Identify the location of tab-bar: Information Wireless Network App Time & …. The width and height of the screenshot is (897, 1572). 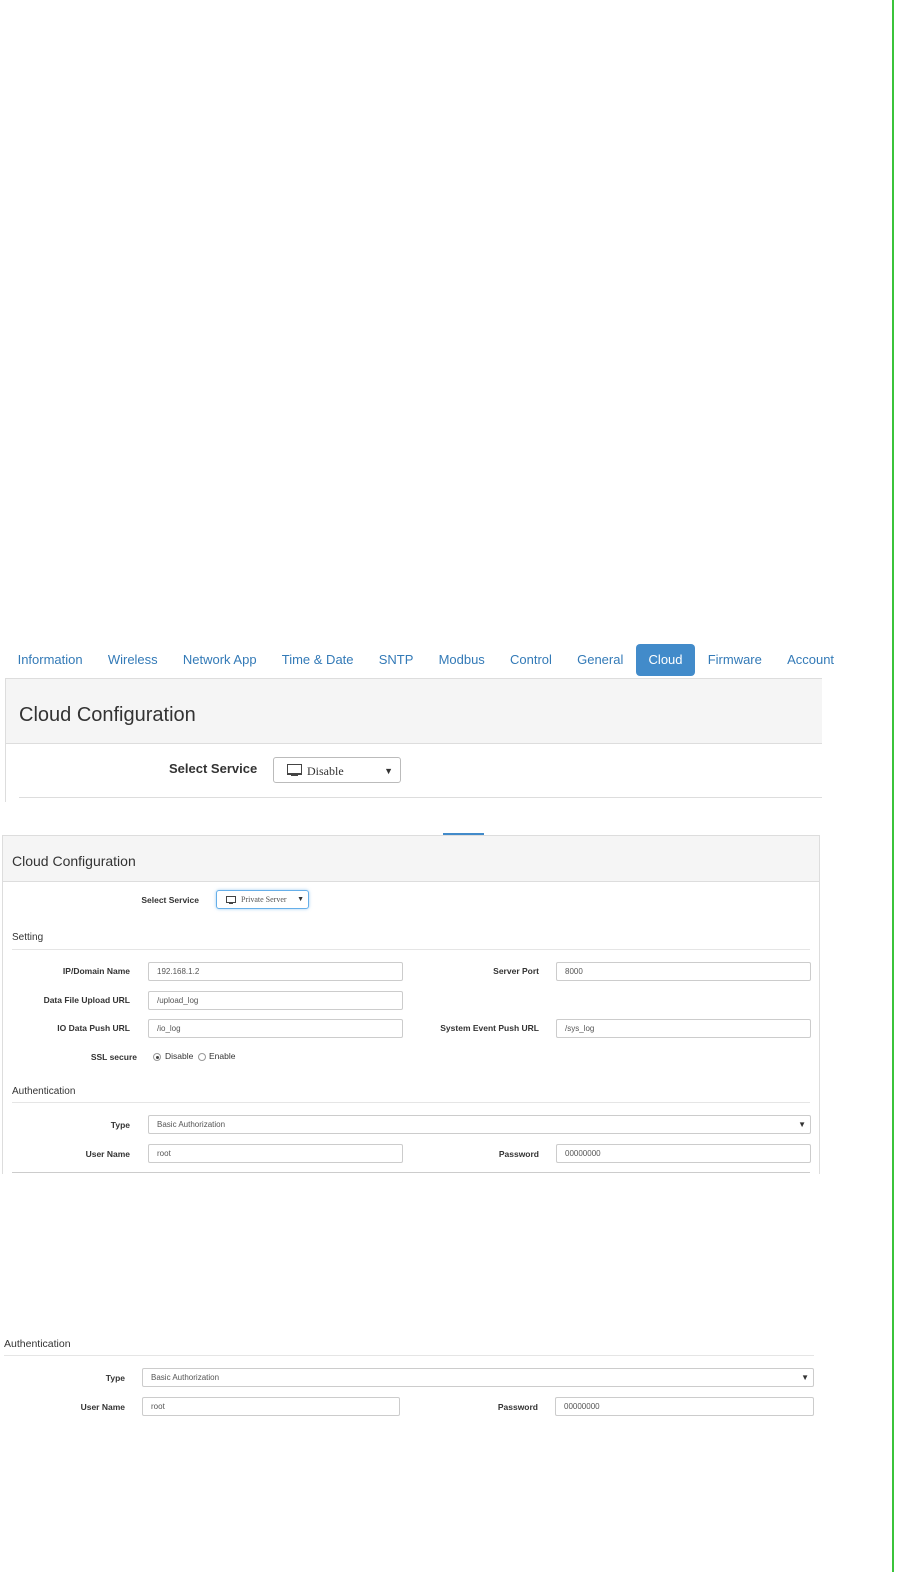
(426, 661).